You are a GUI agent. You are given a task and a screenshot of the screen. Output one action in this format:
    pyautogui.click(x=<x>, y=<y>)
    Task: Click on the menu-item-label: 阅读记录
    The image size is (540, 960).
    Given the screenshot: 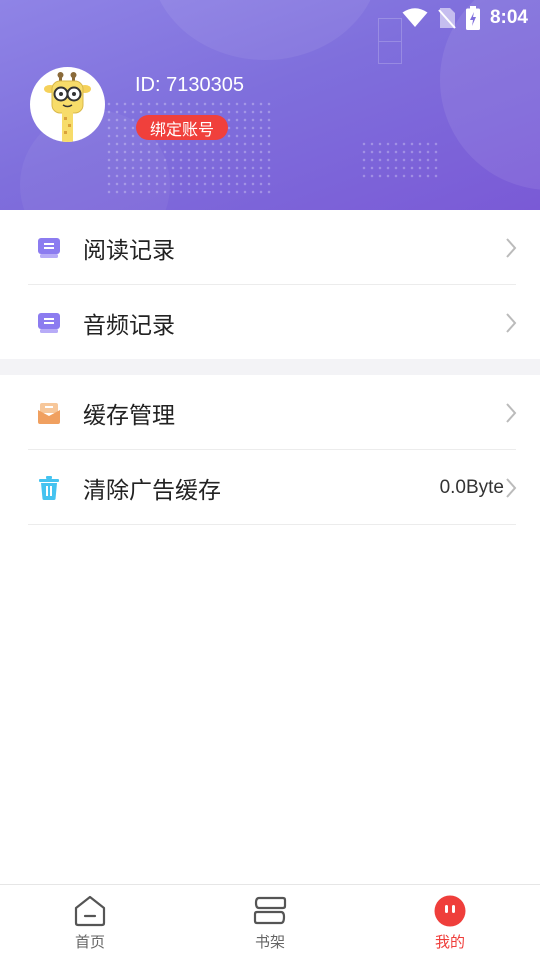 What is the action you would take?
    pyautogui.click(x=129, y=250)
    